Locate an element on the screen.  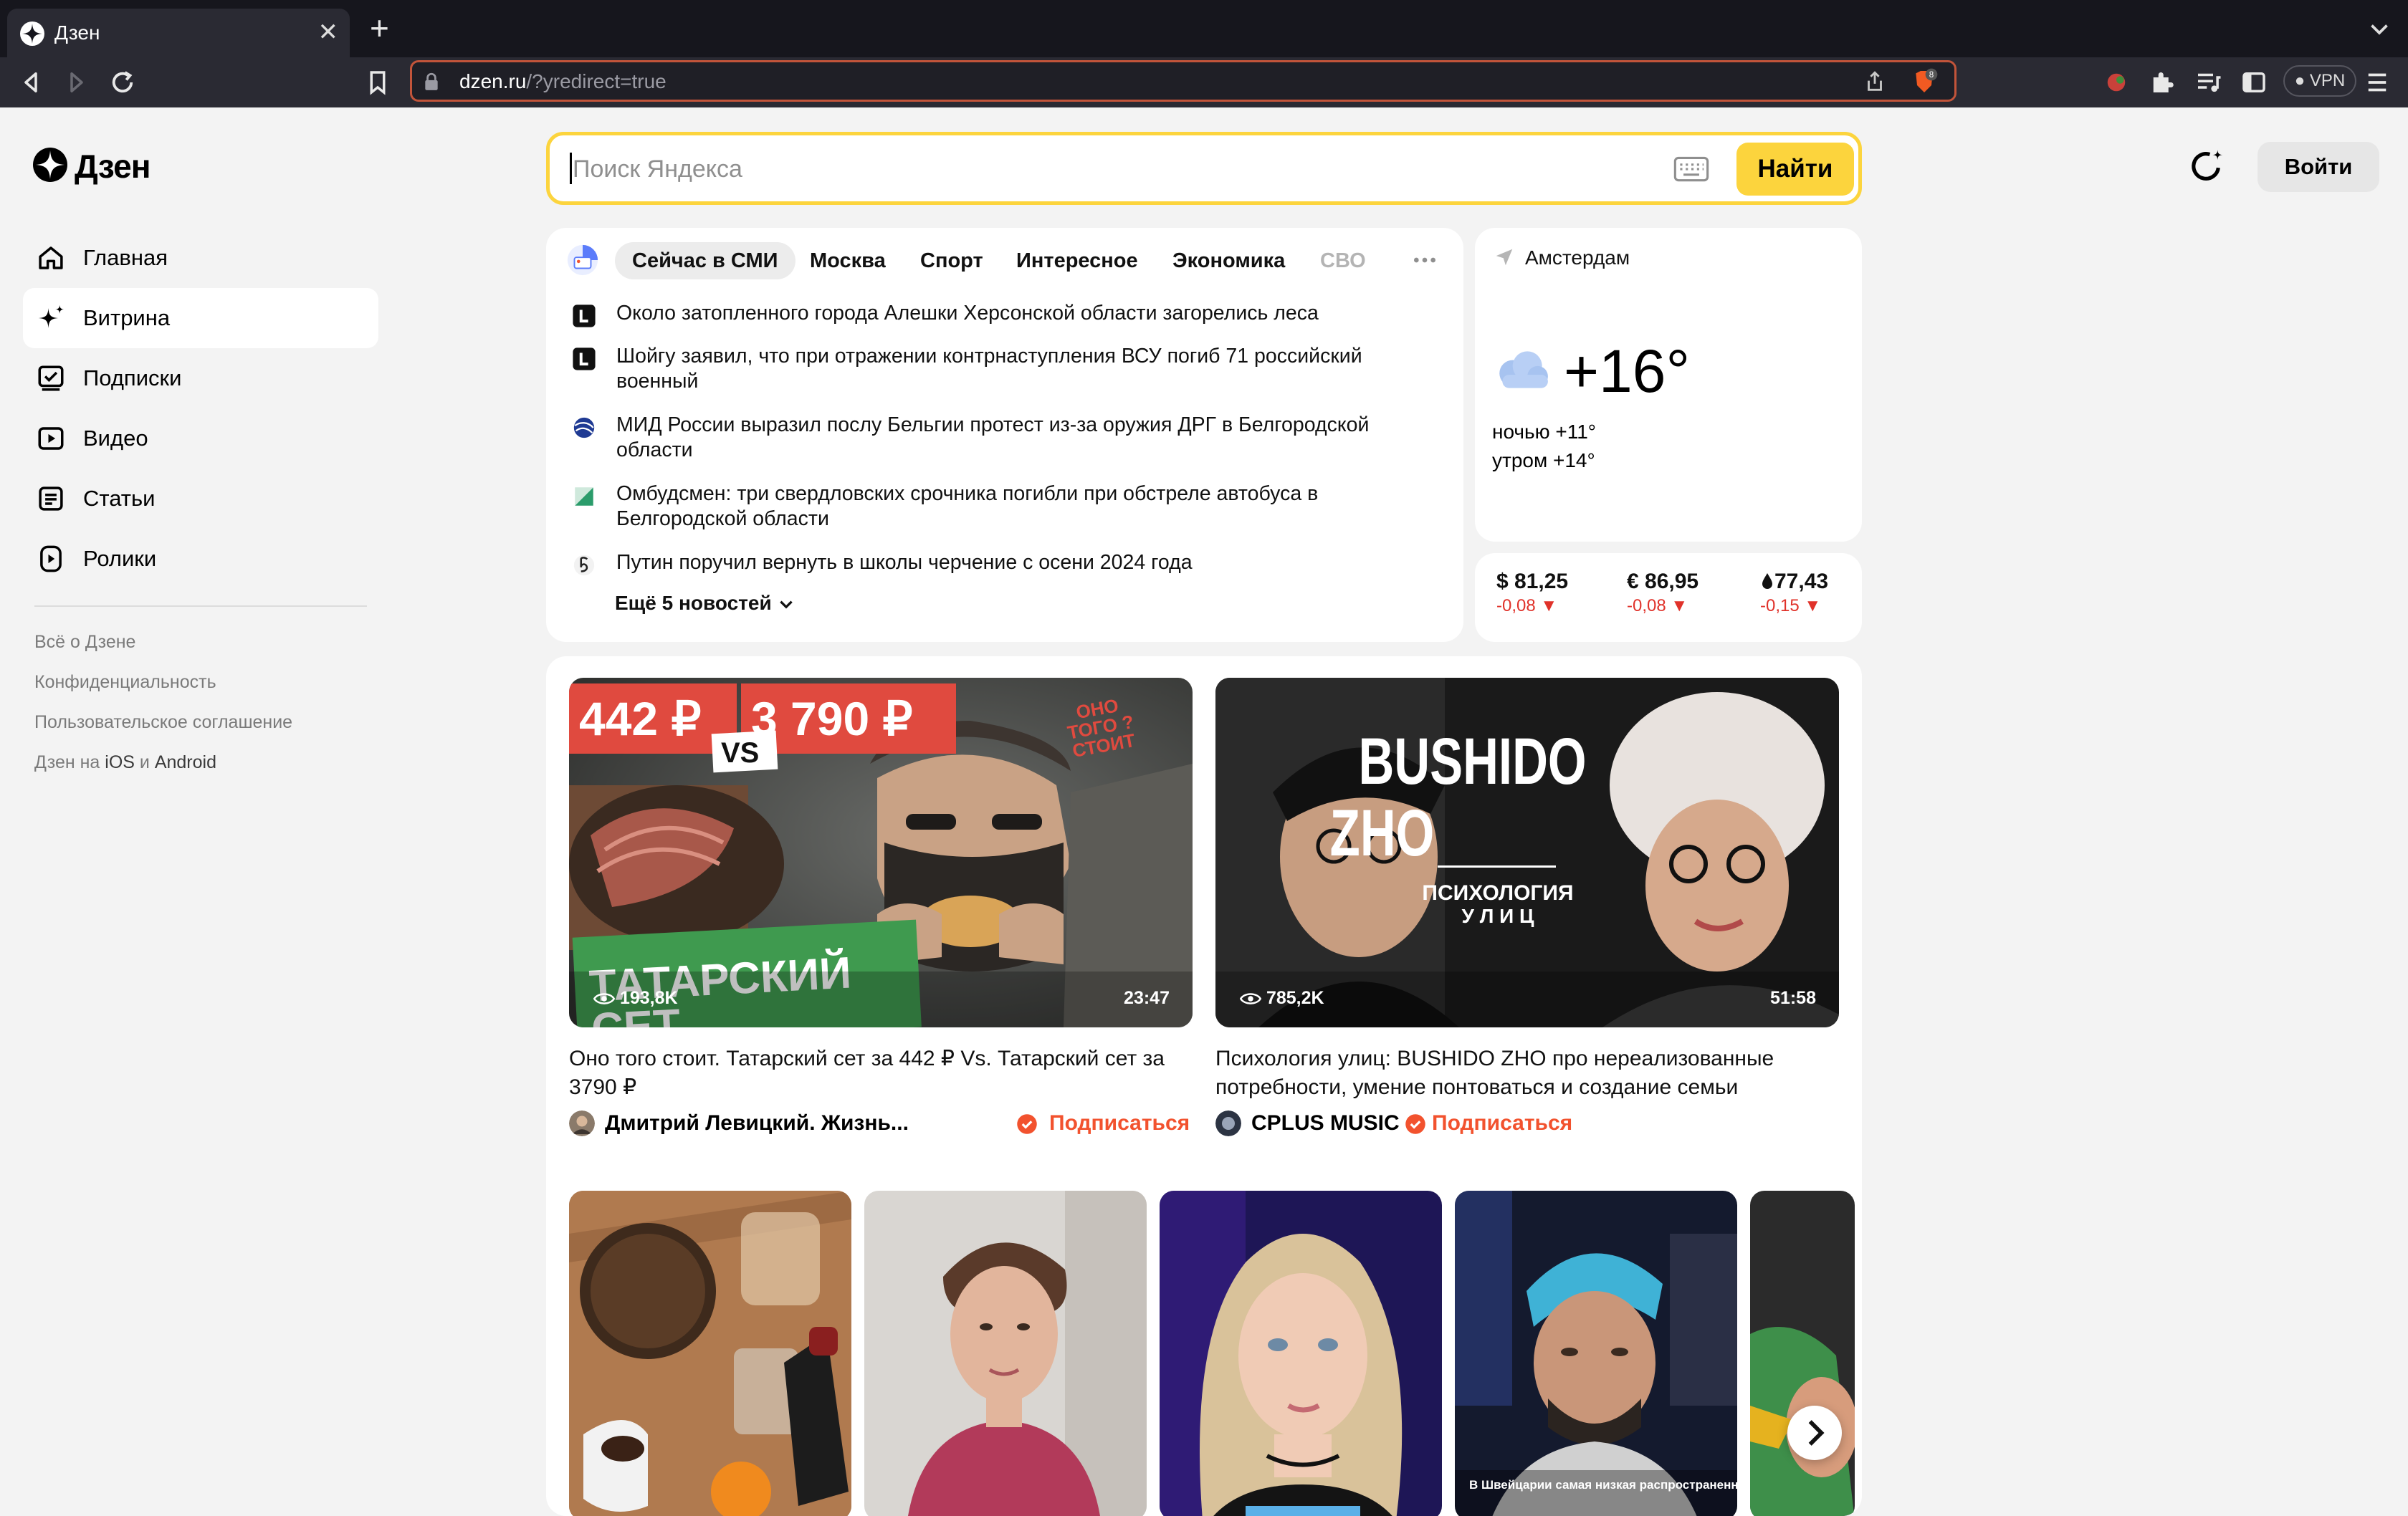
dzen-logo-icon is located at coordinates (50, 165).